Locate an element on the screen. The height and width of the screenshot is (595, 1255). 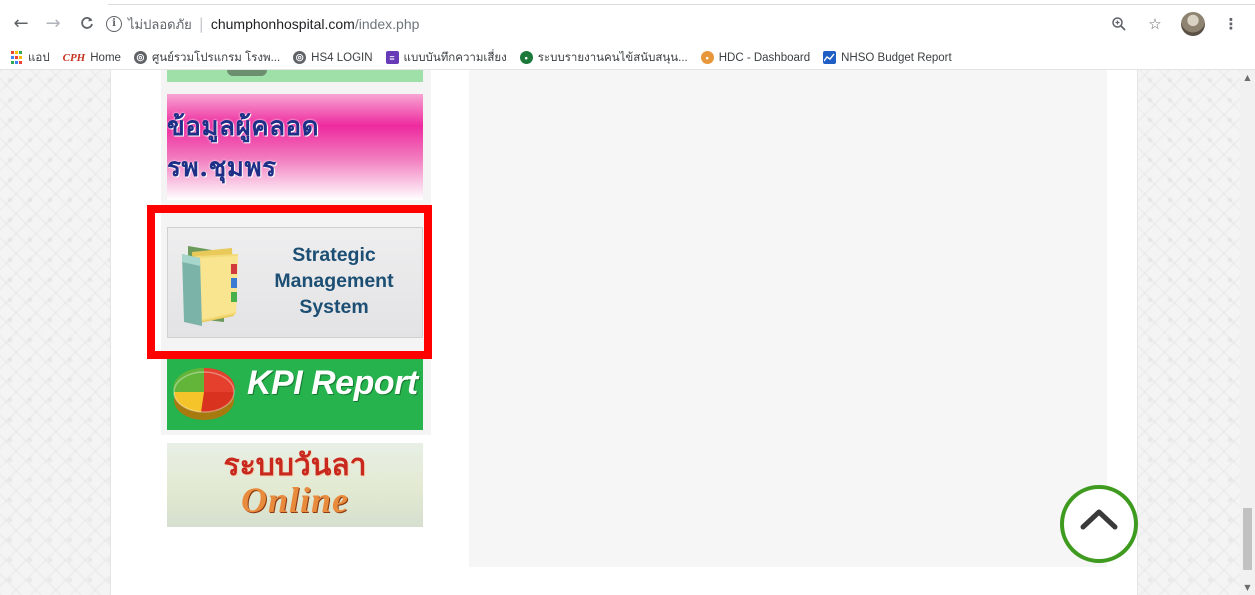
url-text: chumphonhospital.com/index.php is located at coordinates (315, 24).